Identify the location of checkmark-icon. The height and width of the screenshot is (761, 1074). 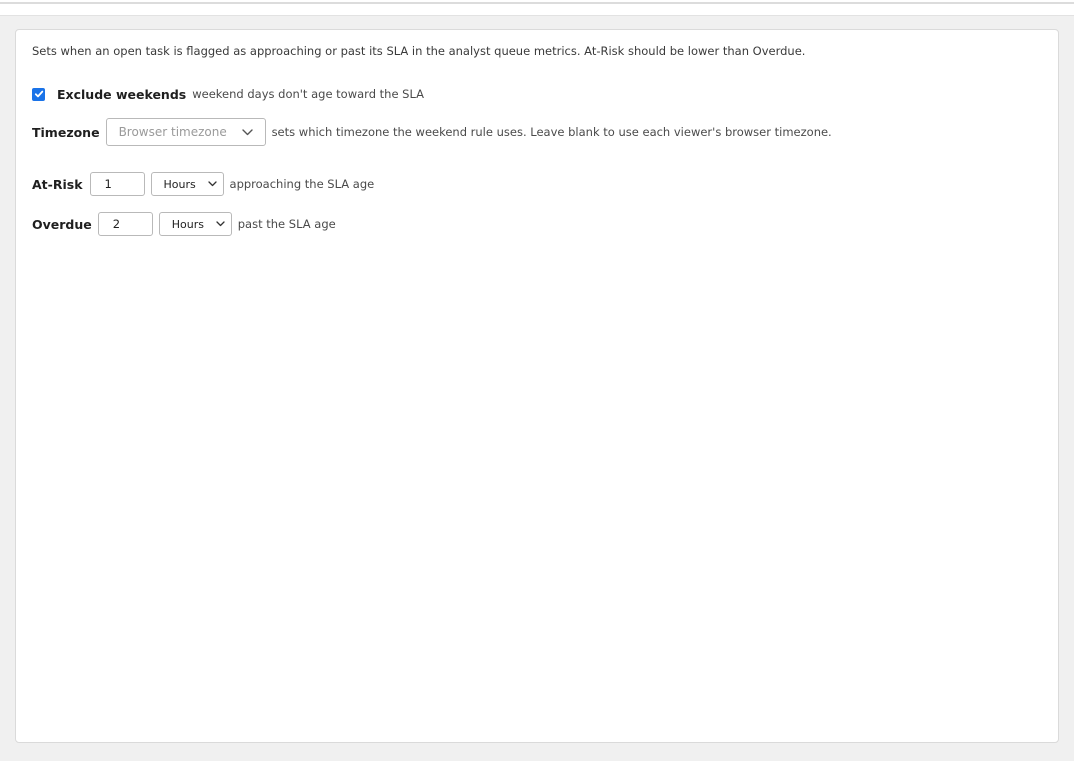
(38, 94).